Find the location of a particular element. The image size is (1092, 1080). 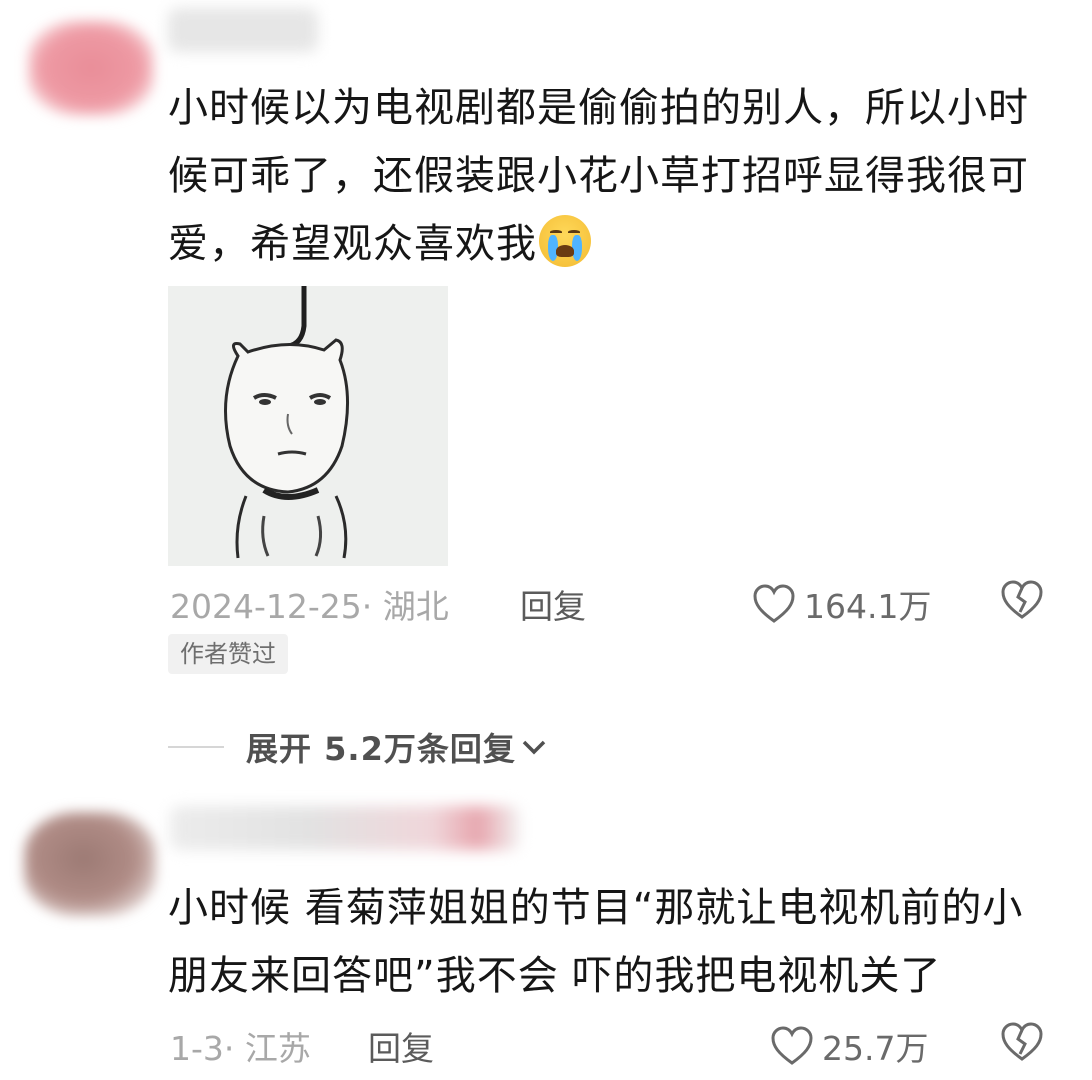

expand-replies-button: 展开 5.2万条回复 is located at coordinates (358, 747).